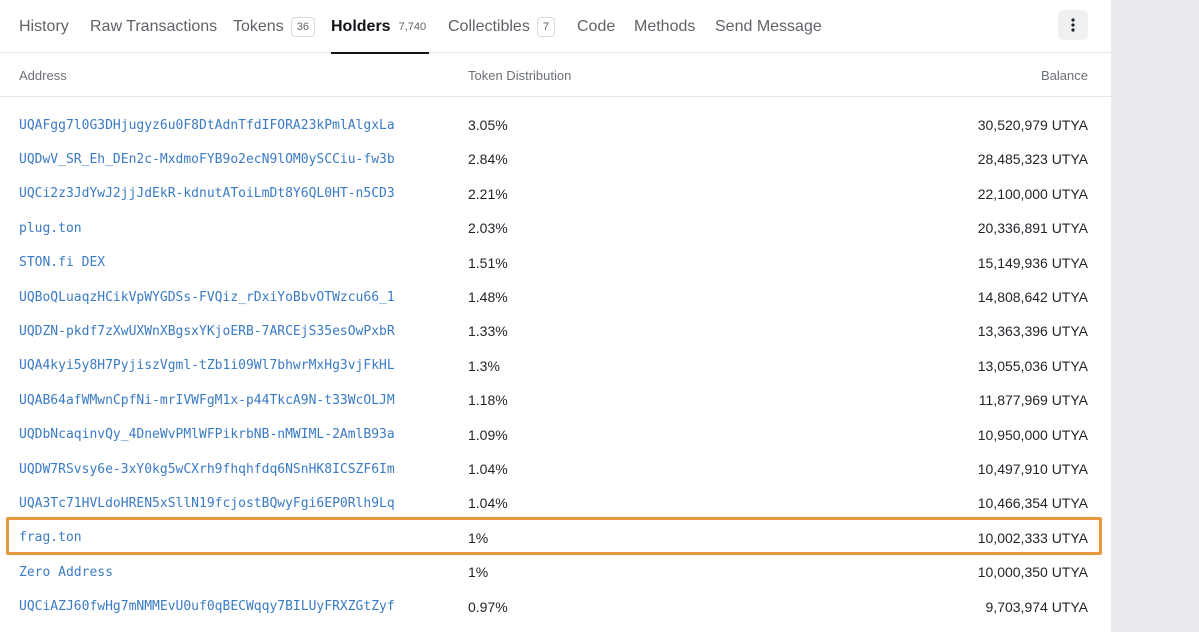  Describe the element at coordinates (1032, 503) in the screenshot. I see `holder-balance: 10,466,354 UTYA` at that location.